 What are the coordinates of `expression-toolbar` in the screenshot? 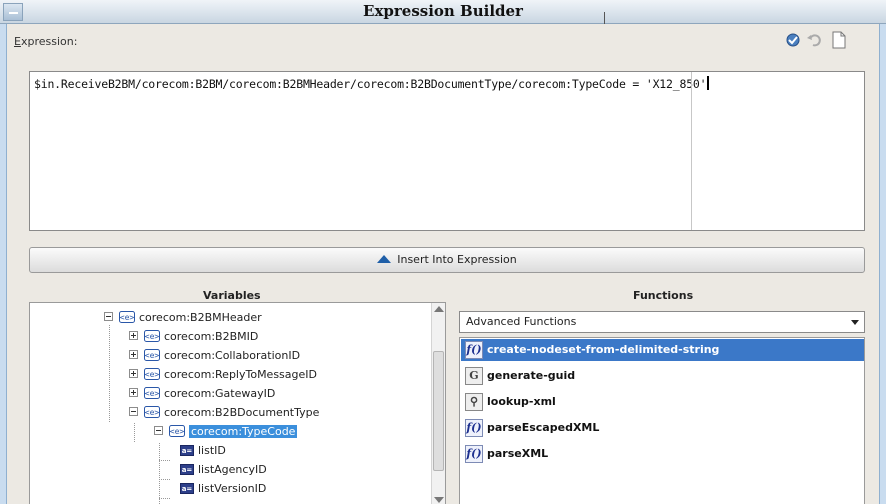 It's located at (824, 41).